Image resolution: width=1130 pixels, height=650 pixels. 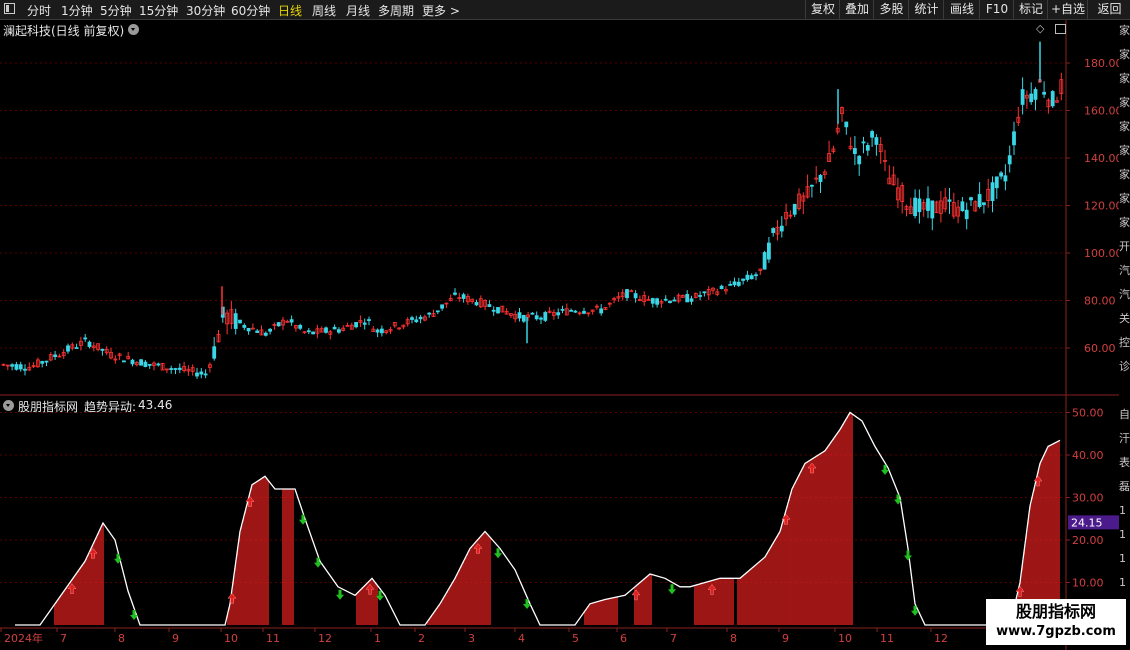 I want to click on right-strip-item: 关, so click(x=1124, y=318).